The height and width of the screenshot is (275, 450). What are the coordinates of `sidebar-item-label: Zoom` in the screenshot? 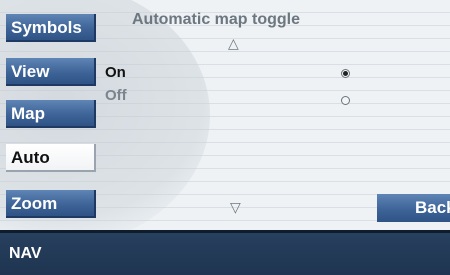 It's located at (34, 203).